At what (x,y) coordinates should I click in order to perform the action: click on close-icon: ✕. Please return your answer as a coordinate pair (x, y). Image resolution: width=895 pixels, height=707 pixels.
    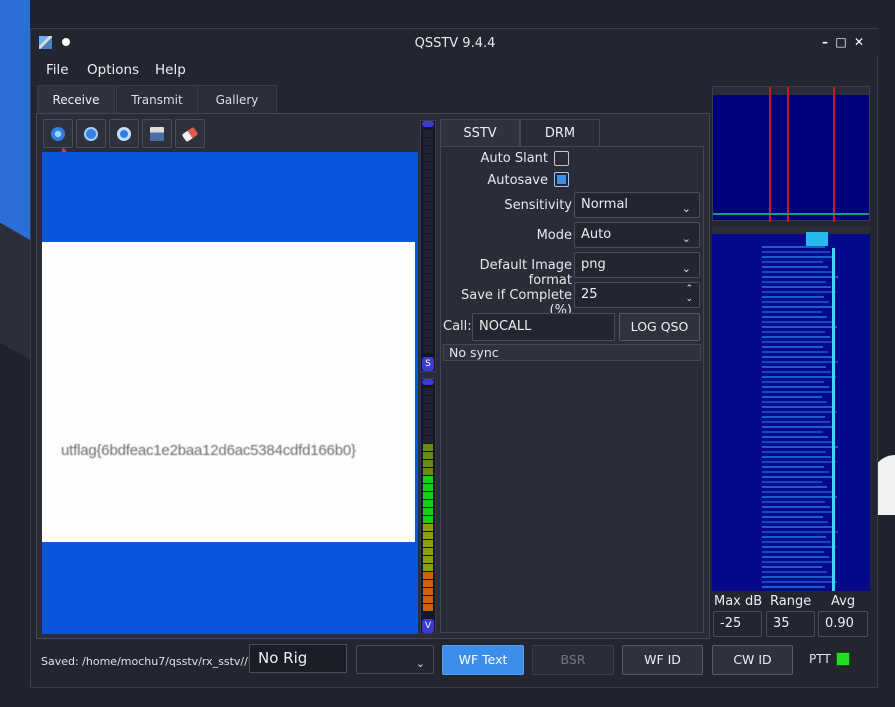
    Looking at the image, I should click on (859, 42).